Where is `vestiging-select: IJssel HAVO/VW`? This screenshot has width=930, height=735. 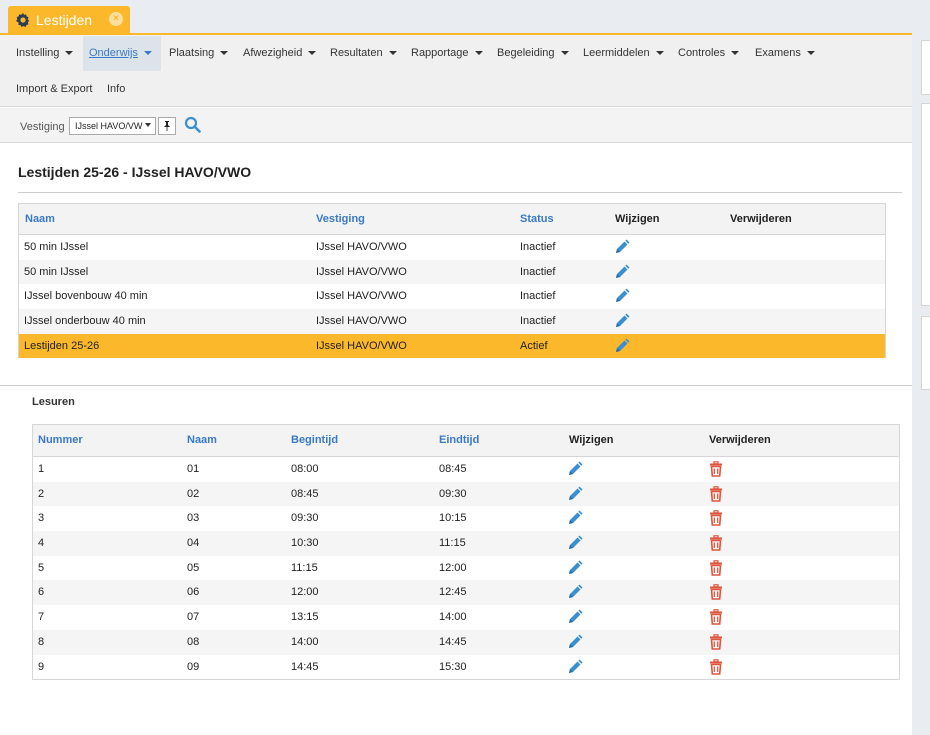
vestiging-select: IJssel HAVO/VW is located at coordinates (112, 126).